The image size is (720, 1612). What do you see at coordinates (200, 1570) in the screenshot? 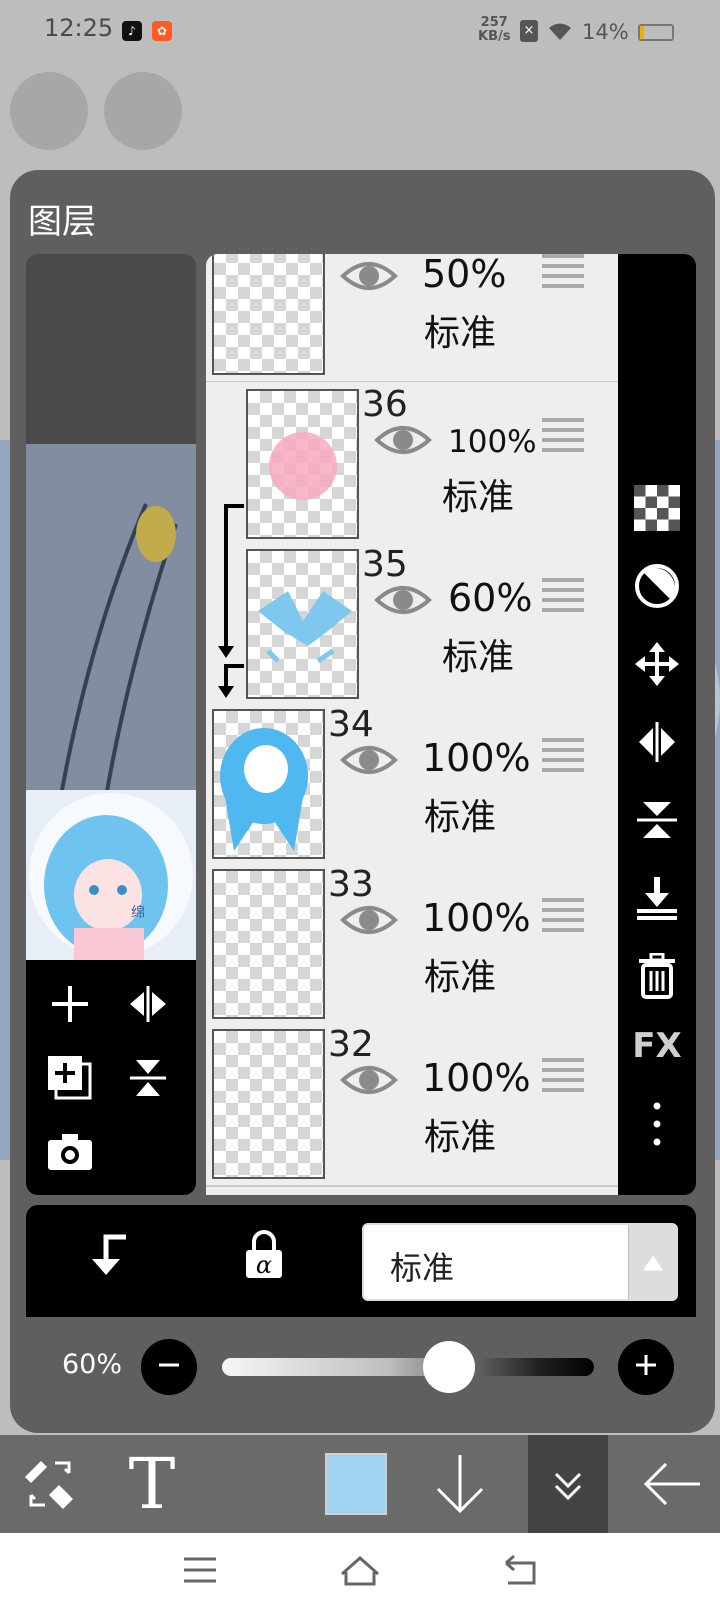
I see `nav-menu-button` at bounding box center [200, 1570].